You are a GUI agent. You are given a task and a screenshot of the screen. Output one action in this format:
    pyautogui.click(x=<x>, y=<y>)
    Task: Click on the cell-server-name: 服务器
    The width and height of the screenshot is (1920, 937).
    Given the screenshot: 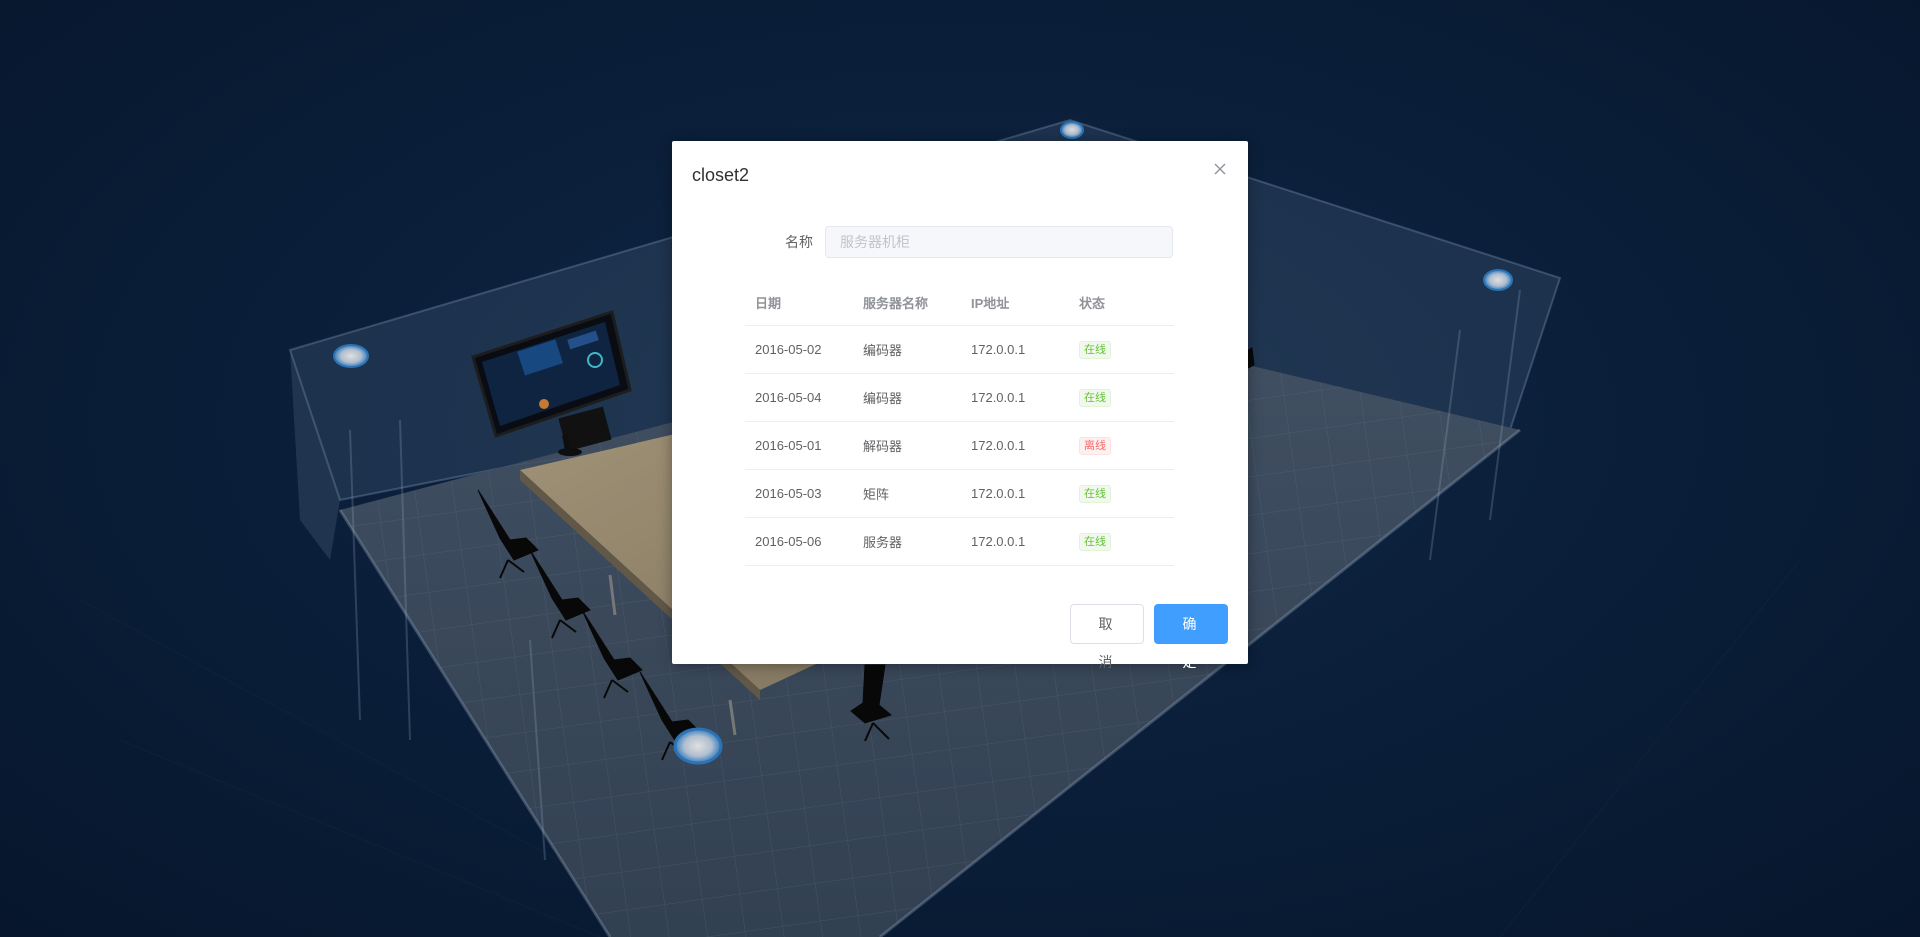 What is the action you would take?
    pyautogui.click(x=907, y=541)
    